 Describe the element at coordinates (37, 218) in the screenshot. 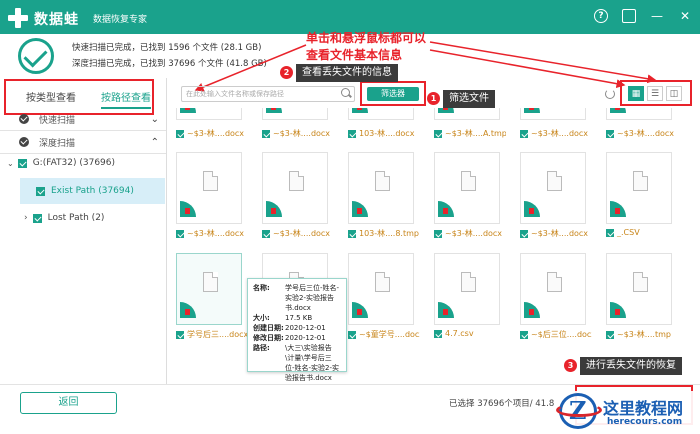

I see `lost-path-checkbox` at that location.